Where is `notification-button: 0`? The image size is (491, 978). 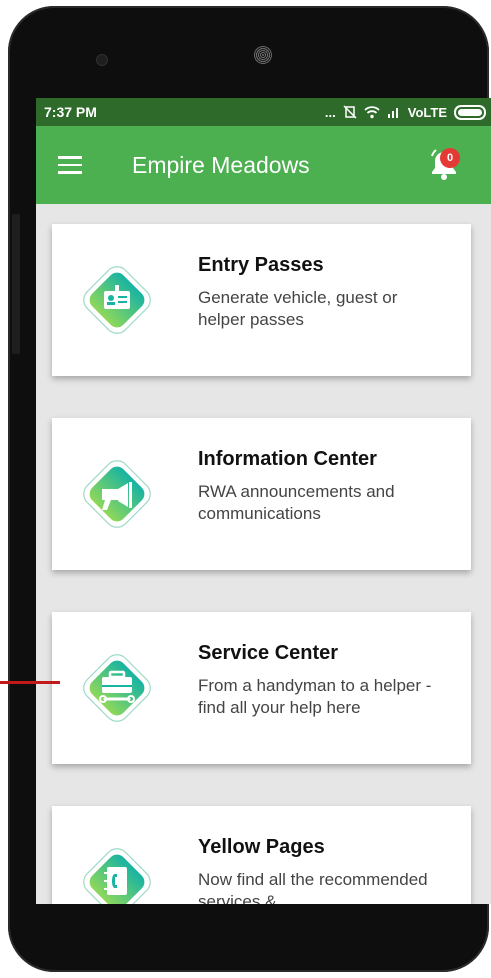 notification-button: 0 is located at coordinates (444, 164).